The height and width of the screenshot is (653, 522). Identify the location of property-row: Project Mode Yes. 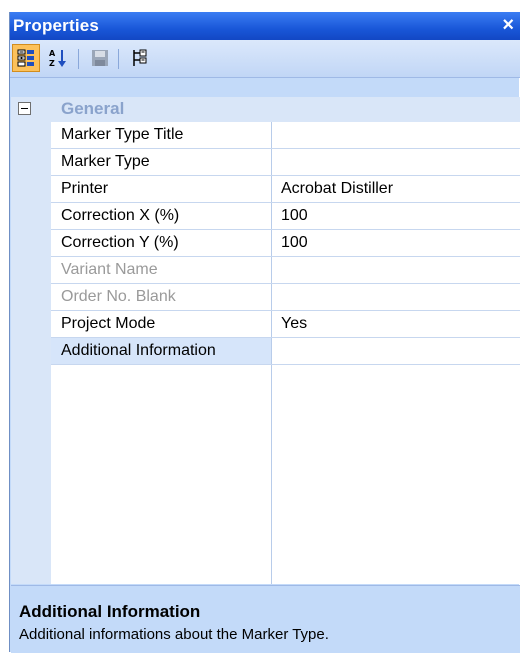
(285, 324).